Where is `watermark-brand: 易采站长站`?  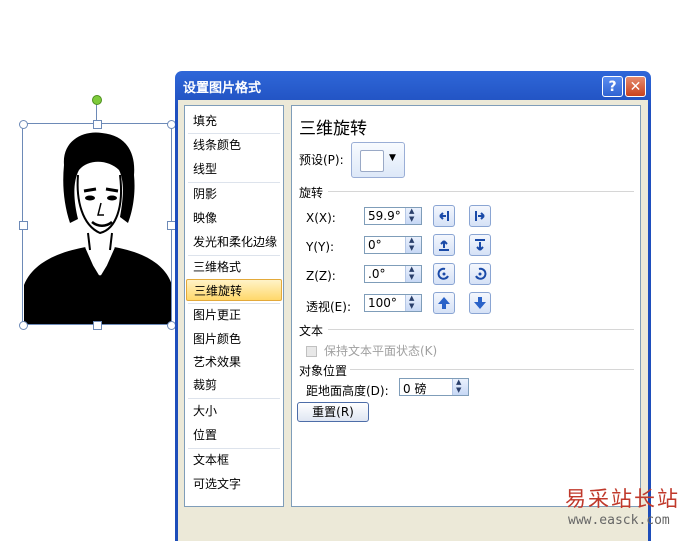
watermark-brand: 易采站长站 is located at coordinates (622, 499).